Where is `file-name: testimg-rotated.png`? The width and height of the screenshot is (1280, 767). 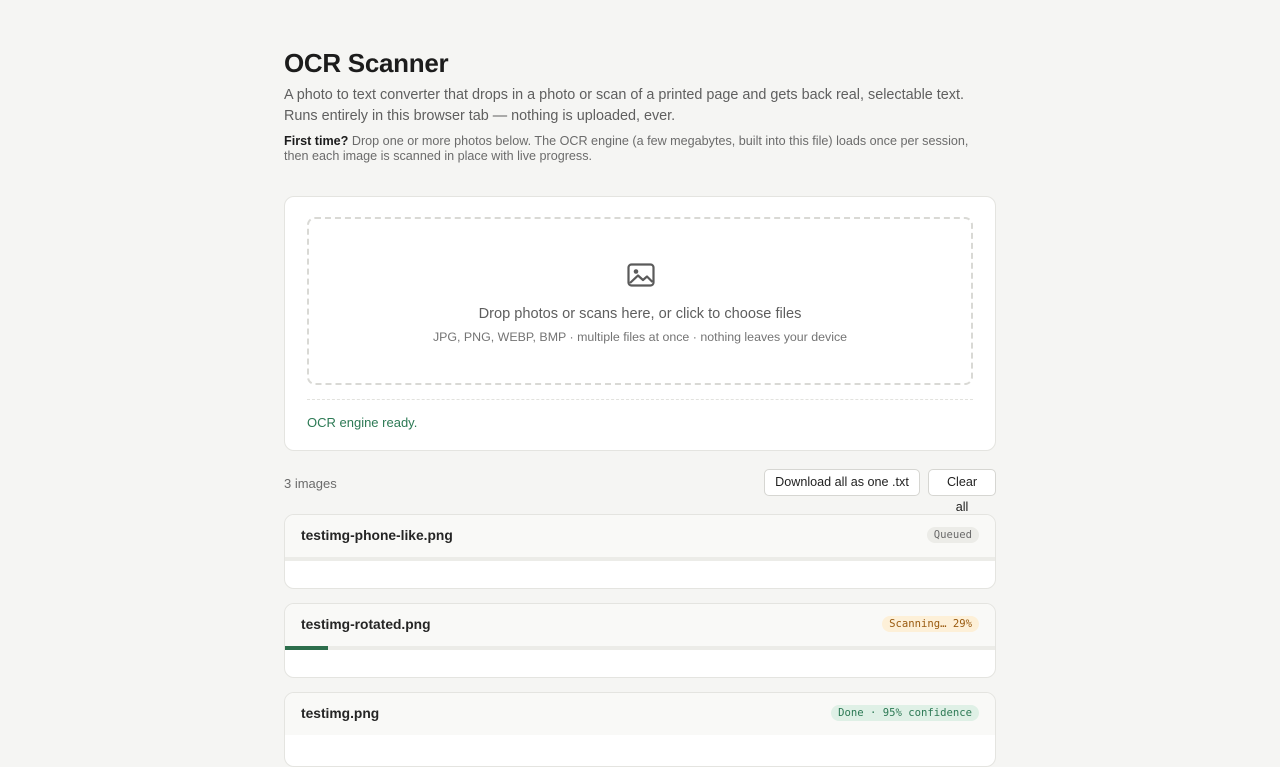
file-name: testimg-rotated.png is located at coordinates (366, 624).